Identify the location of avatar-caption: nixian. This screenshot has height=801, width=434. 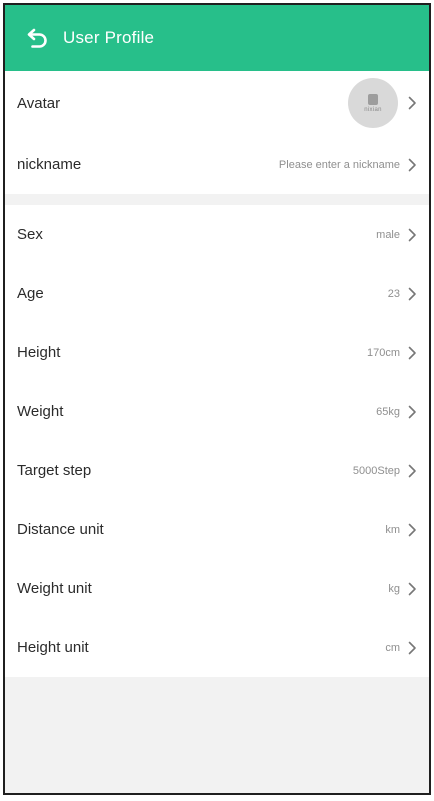
(373, 109).